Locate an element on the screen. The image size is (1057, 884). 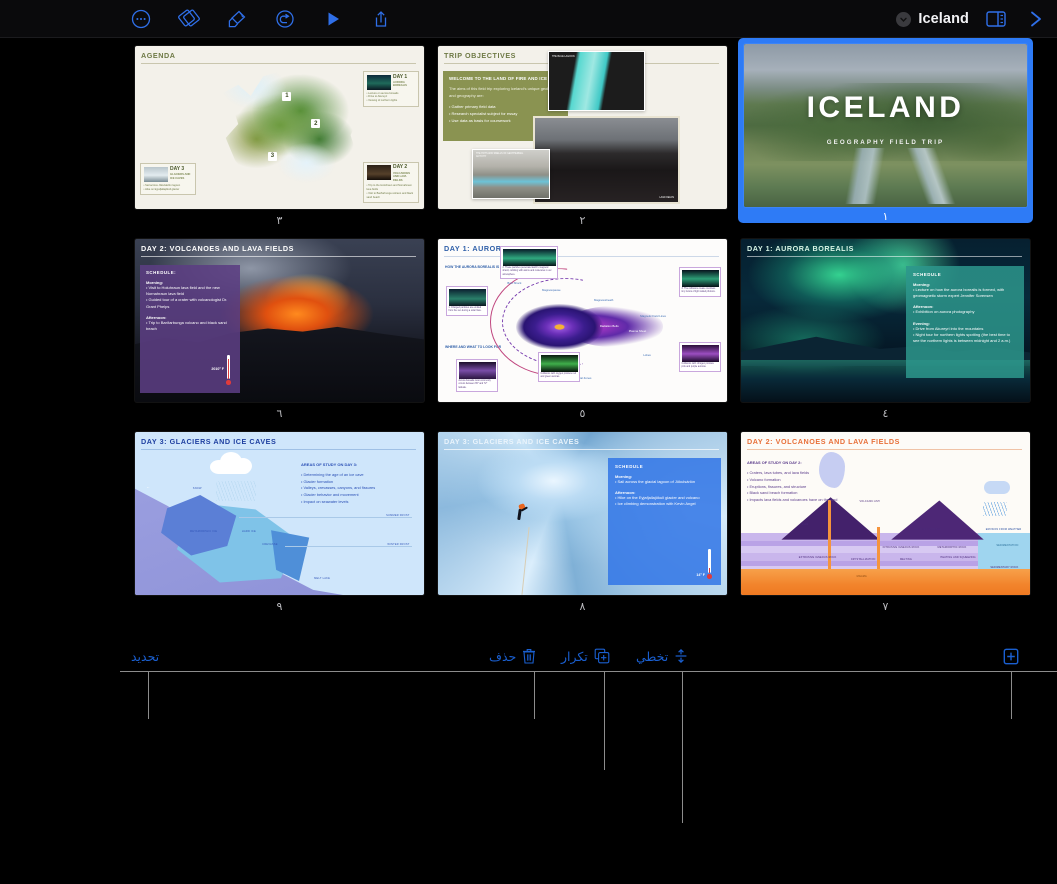
cloud-icon is located at coordinates (996, 487).